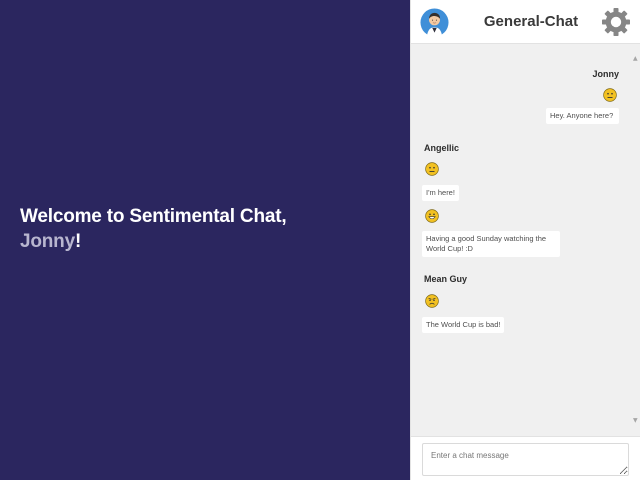  I want to click on welcome-suffix: !, so click(78, 241).